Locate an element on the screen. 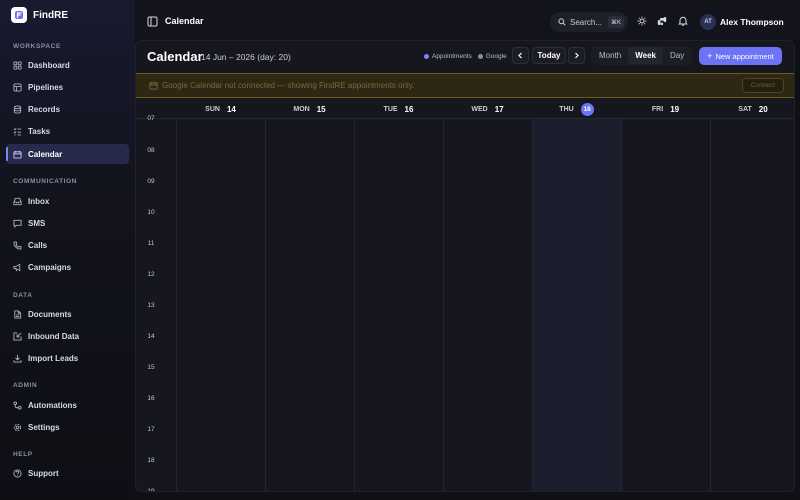 Image resolution: width=800 pixels, height=500 pixels. sidebar-item-label: Documents is located at coordinates (50, 314).